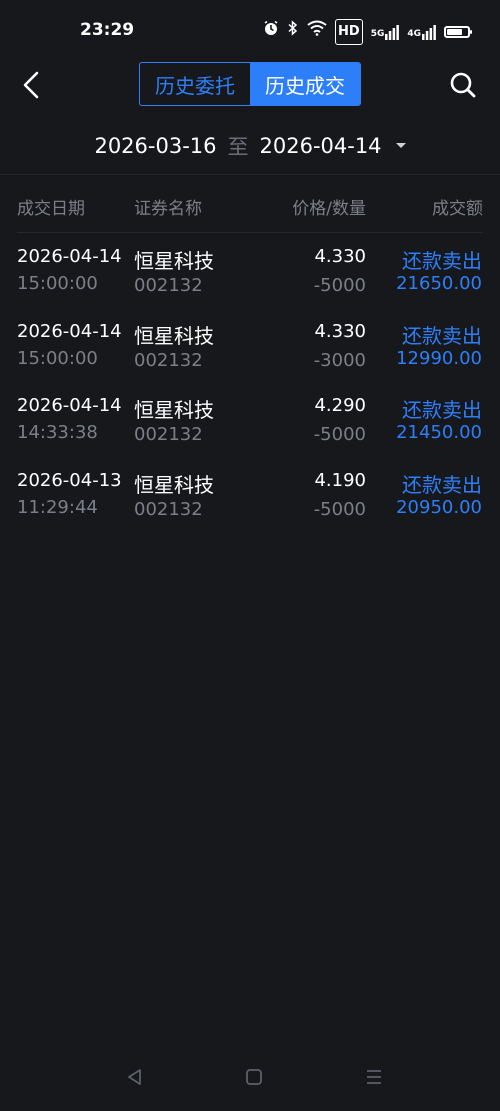 The image size is (500, 1111). I want to click on chevron-left-icon, so click(31, 85).